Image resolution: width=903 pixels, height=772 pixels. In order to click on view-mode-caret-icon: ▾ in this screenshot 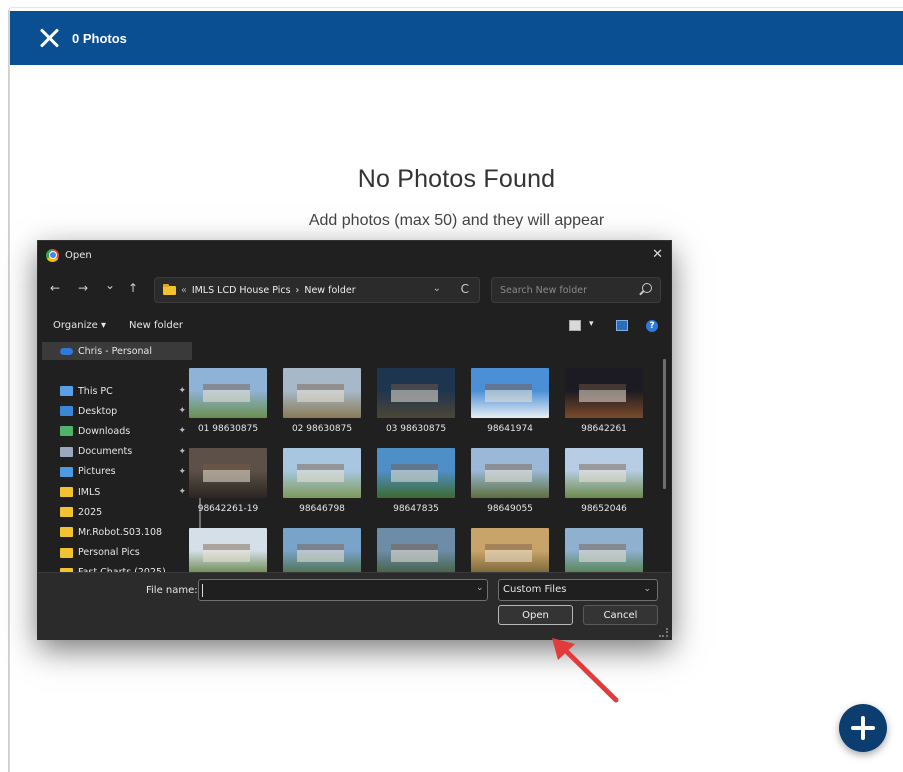, I will do `click(591, 324)`.